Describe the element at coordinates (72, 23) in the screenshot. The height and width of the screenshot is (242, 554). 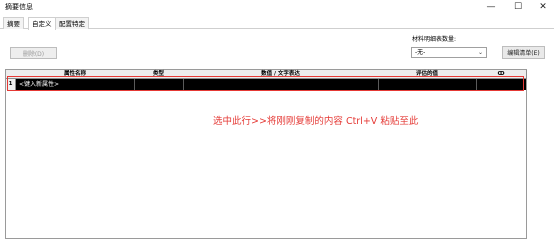
I see `tab-config-specific: 配置特定` at that location.